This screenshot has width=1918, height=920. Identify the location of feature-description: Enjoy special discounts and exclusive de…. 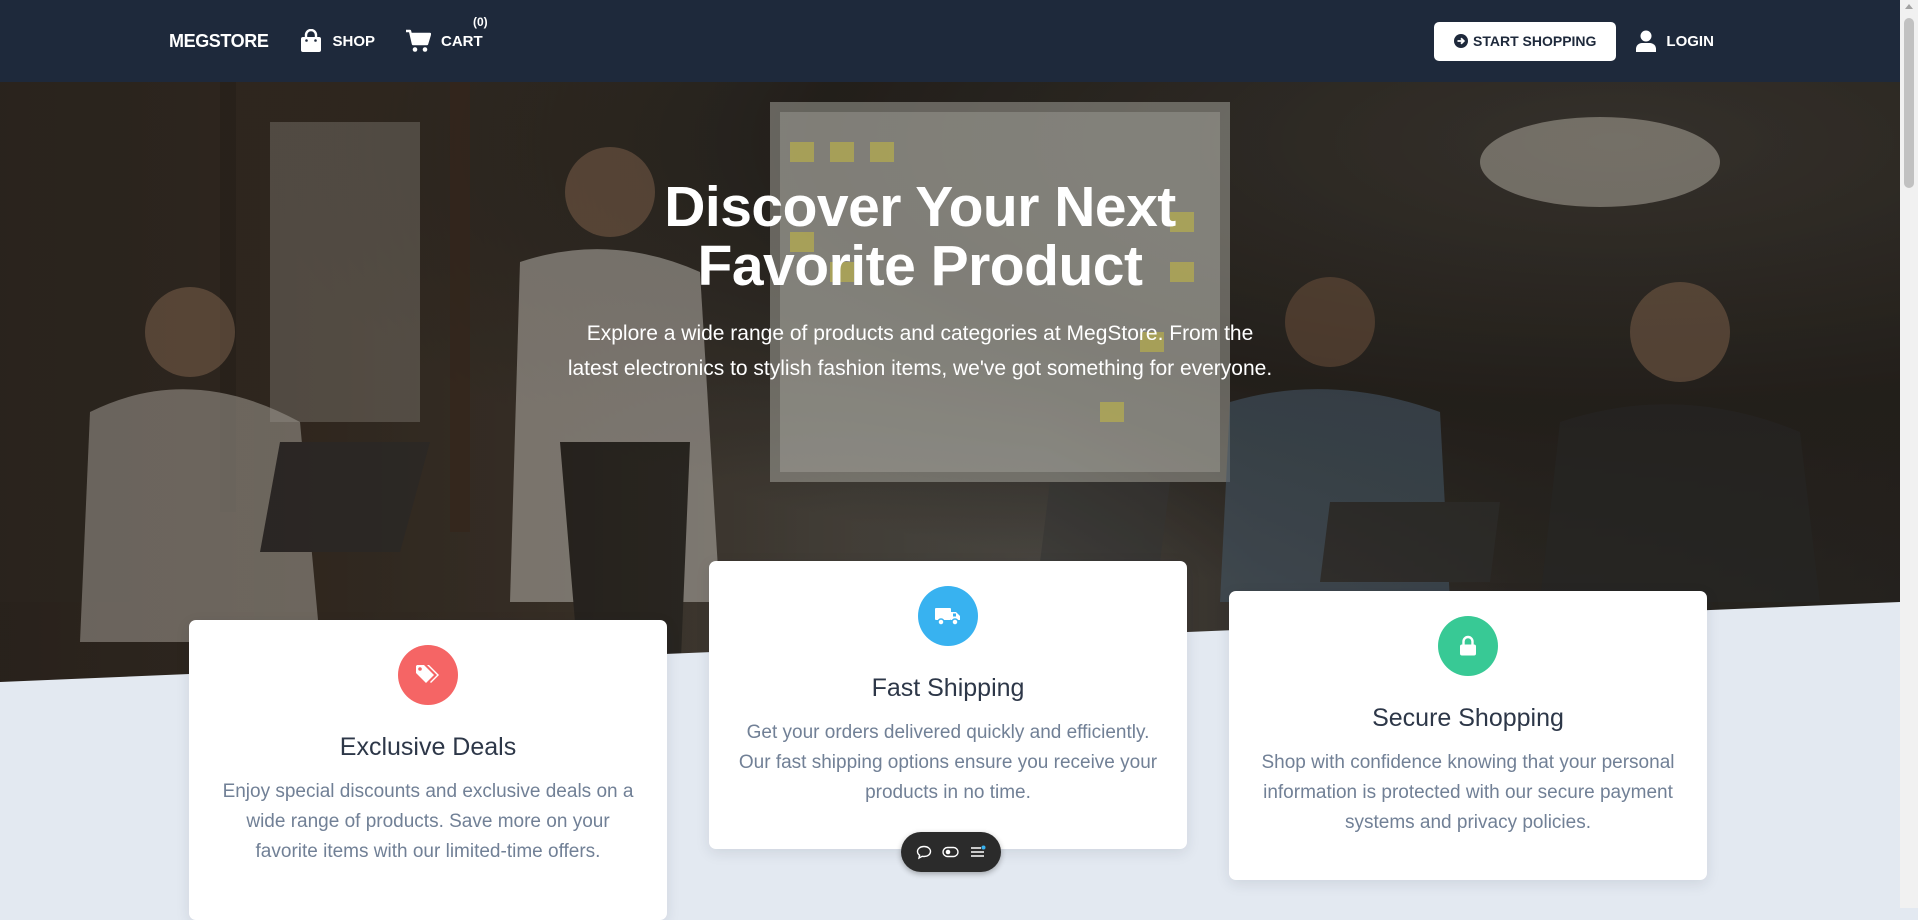
(428, 821).